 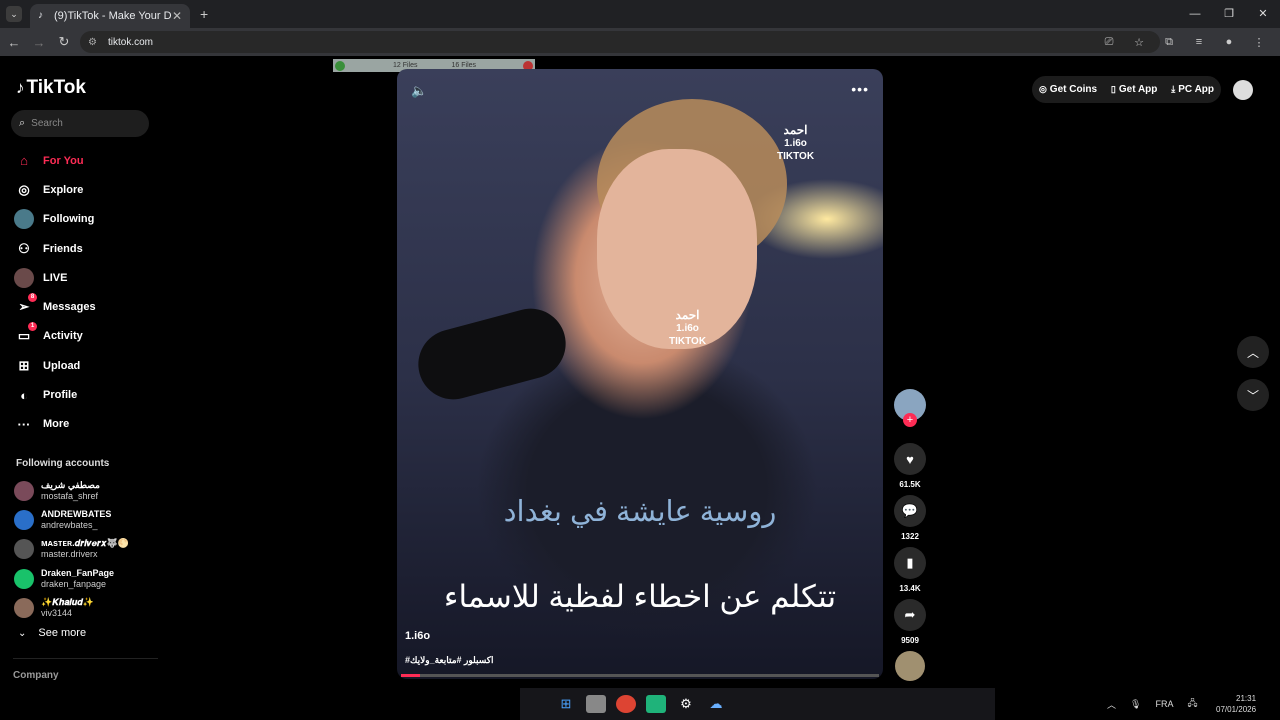 What do you see at coordinates (910, 511) in the screenshot?
I see `comment-icon: 💬` at bounding box center [910, 511].